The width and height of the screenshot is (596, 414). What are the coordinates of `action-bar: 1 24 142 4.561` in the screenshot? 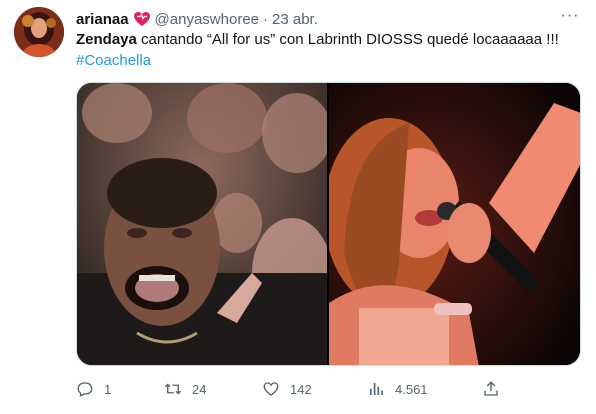 It's located at (328, 389).